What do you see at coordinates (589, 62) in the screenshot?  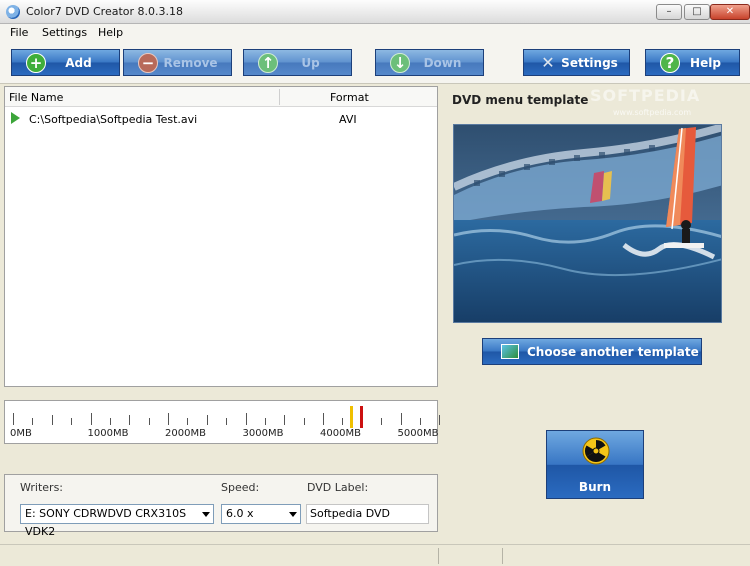 I see `settings-label: Settings` at bounding box center [589, 62].